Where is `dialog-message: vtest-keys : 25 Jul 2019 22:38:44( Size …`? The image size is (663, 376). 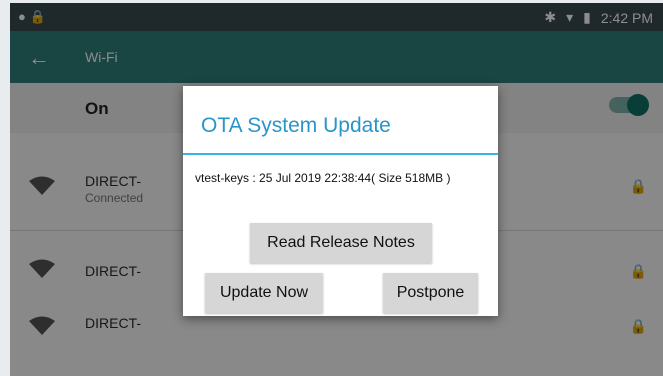
dialog-message: vtest-keys : 25 Jul 2019 22:38:44( Size … is located at coordinates (323, 178).